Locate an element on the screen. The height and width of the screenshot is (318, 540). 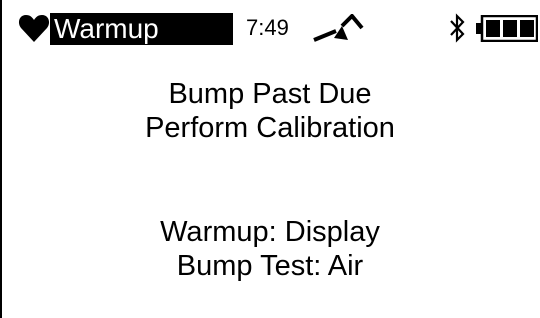
bump-past-due-message: Bump Past Due is located at coordinates (270, 94).